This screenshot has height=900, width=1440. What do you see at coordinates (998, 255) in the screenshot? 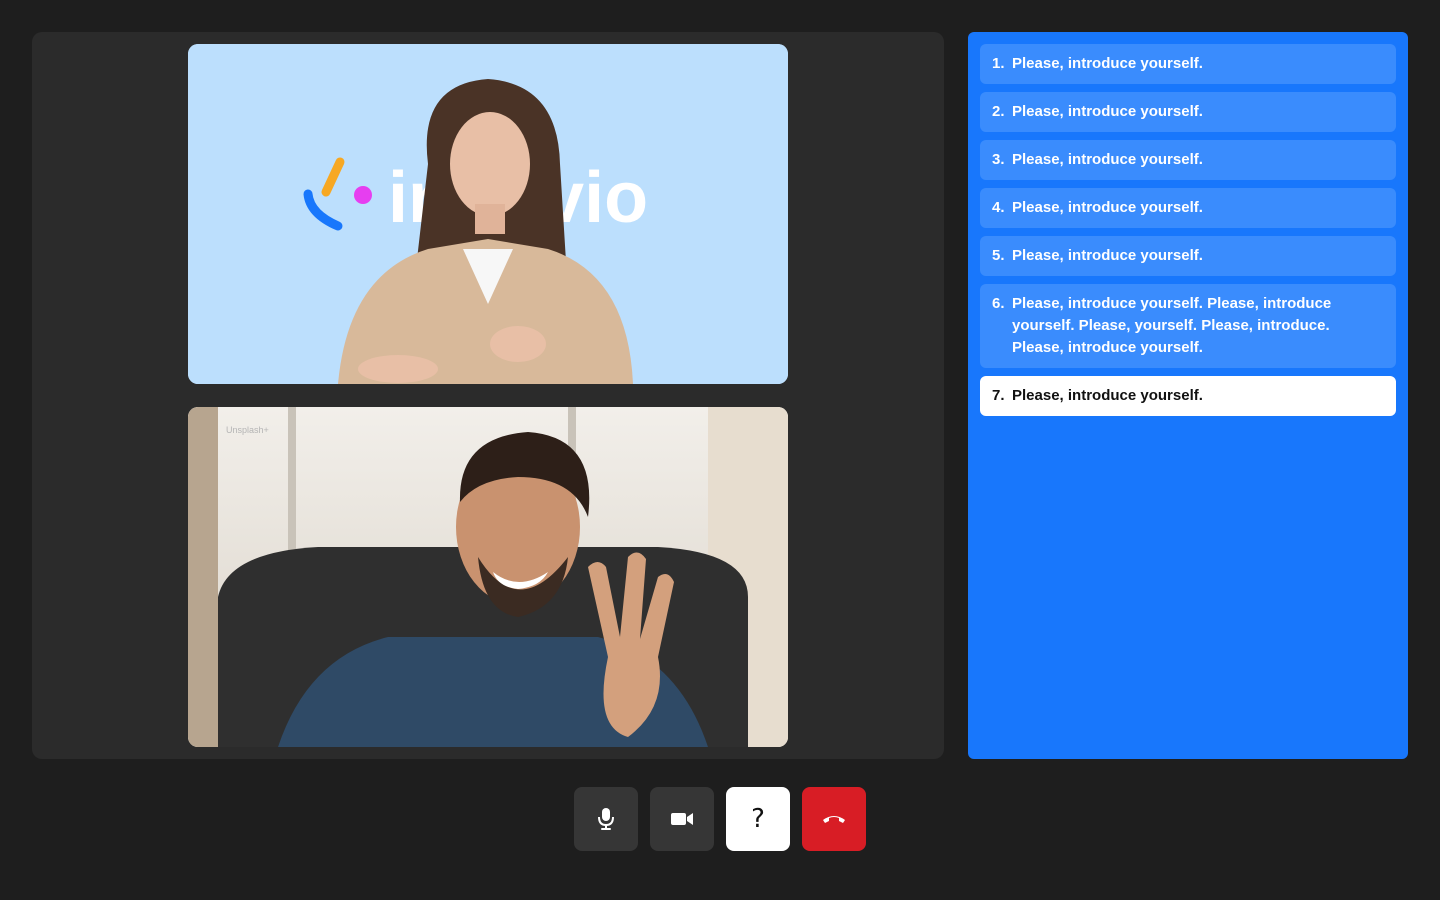
I see `question-number: 5.` at bounding box center [998, 255].